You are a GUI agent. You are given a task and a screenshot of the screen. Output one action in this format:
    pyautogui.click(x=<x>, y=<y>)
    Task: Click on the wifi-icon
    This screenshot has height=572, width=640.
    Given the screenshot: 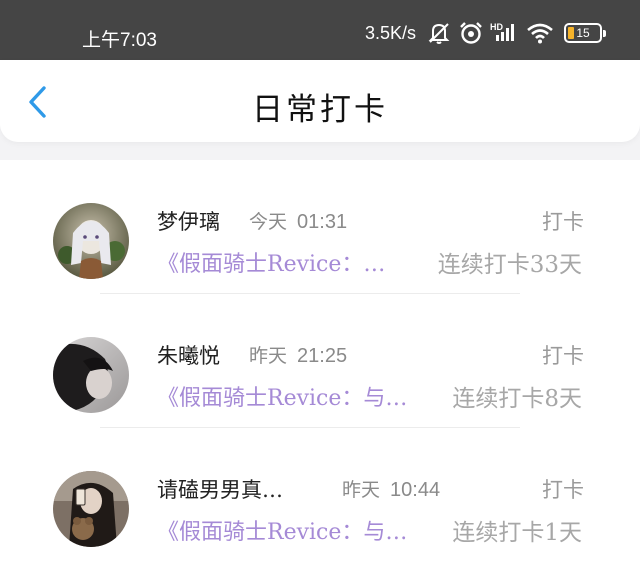 What is the action you would take?
    pyautogui.click(x=540, y=33)
    